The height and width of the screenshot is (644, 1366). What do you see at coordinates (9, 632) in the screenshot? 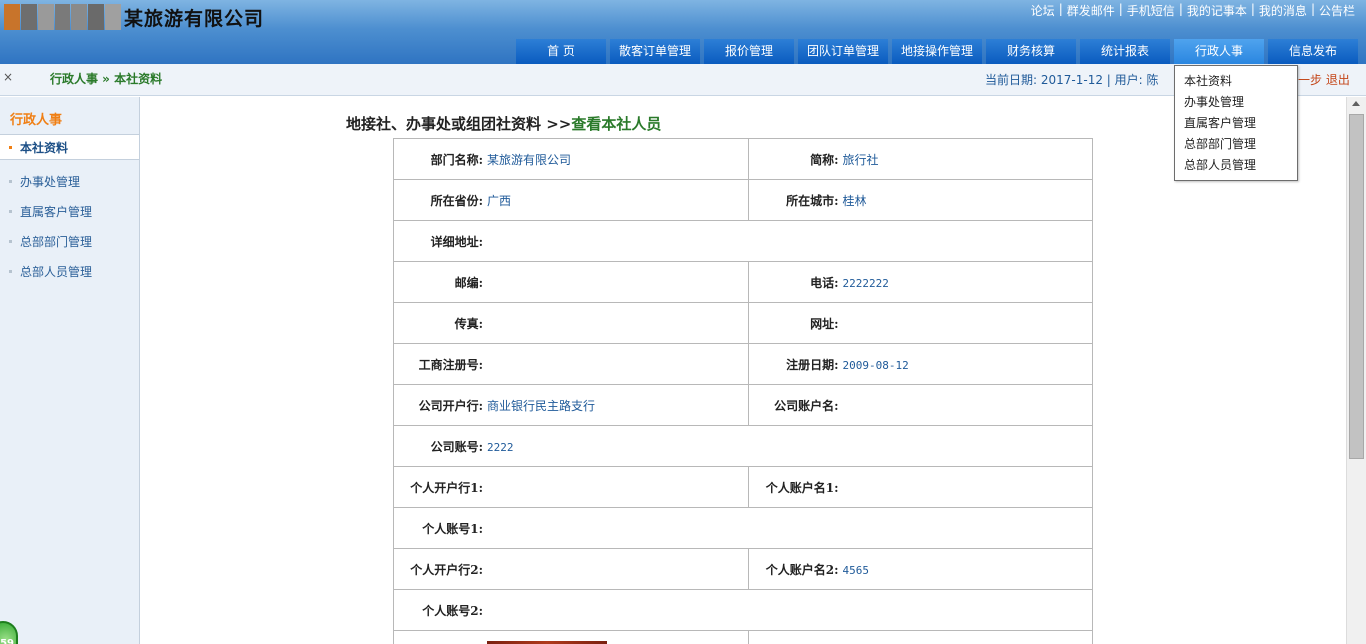
I see `floating-badge: 59` at bounding box center [9, 632].